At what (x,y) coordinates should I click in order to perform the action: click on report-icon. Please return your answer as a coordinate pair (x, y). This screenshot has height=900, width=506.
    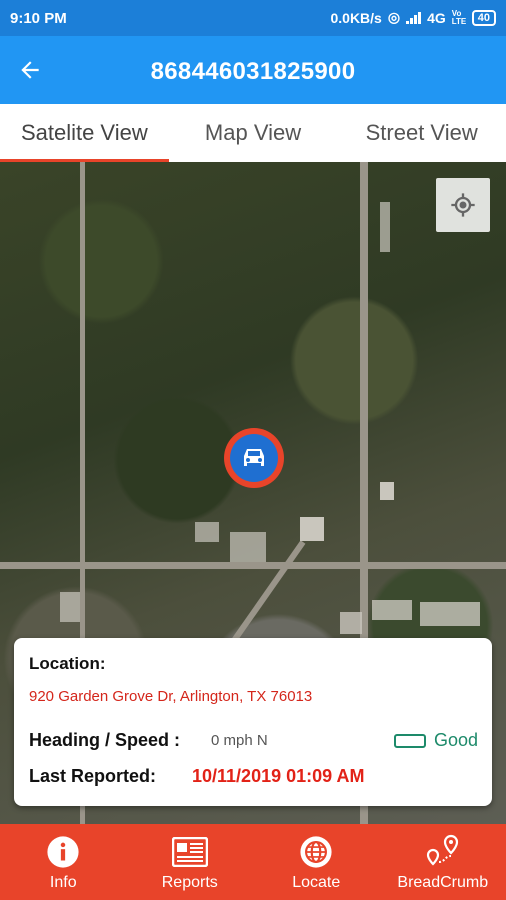
    Looking at the image, I should click on (189, 852).